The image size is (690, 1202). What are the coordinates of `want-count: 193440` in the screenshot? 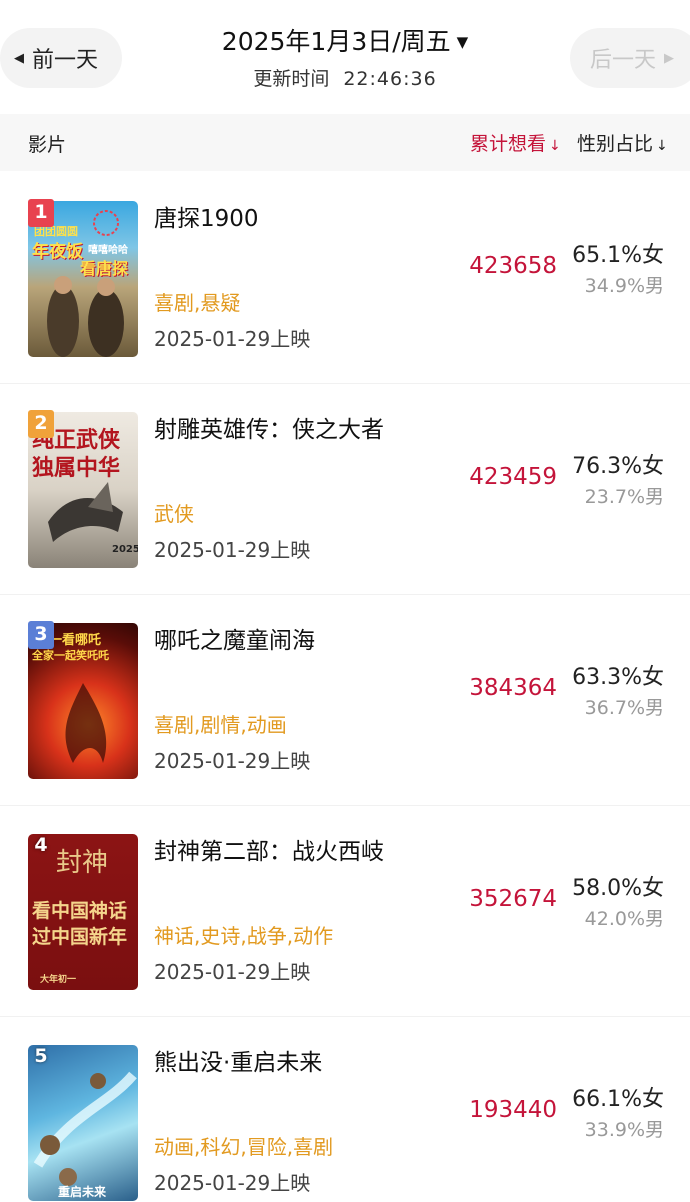 It's located at (513, 1110).